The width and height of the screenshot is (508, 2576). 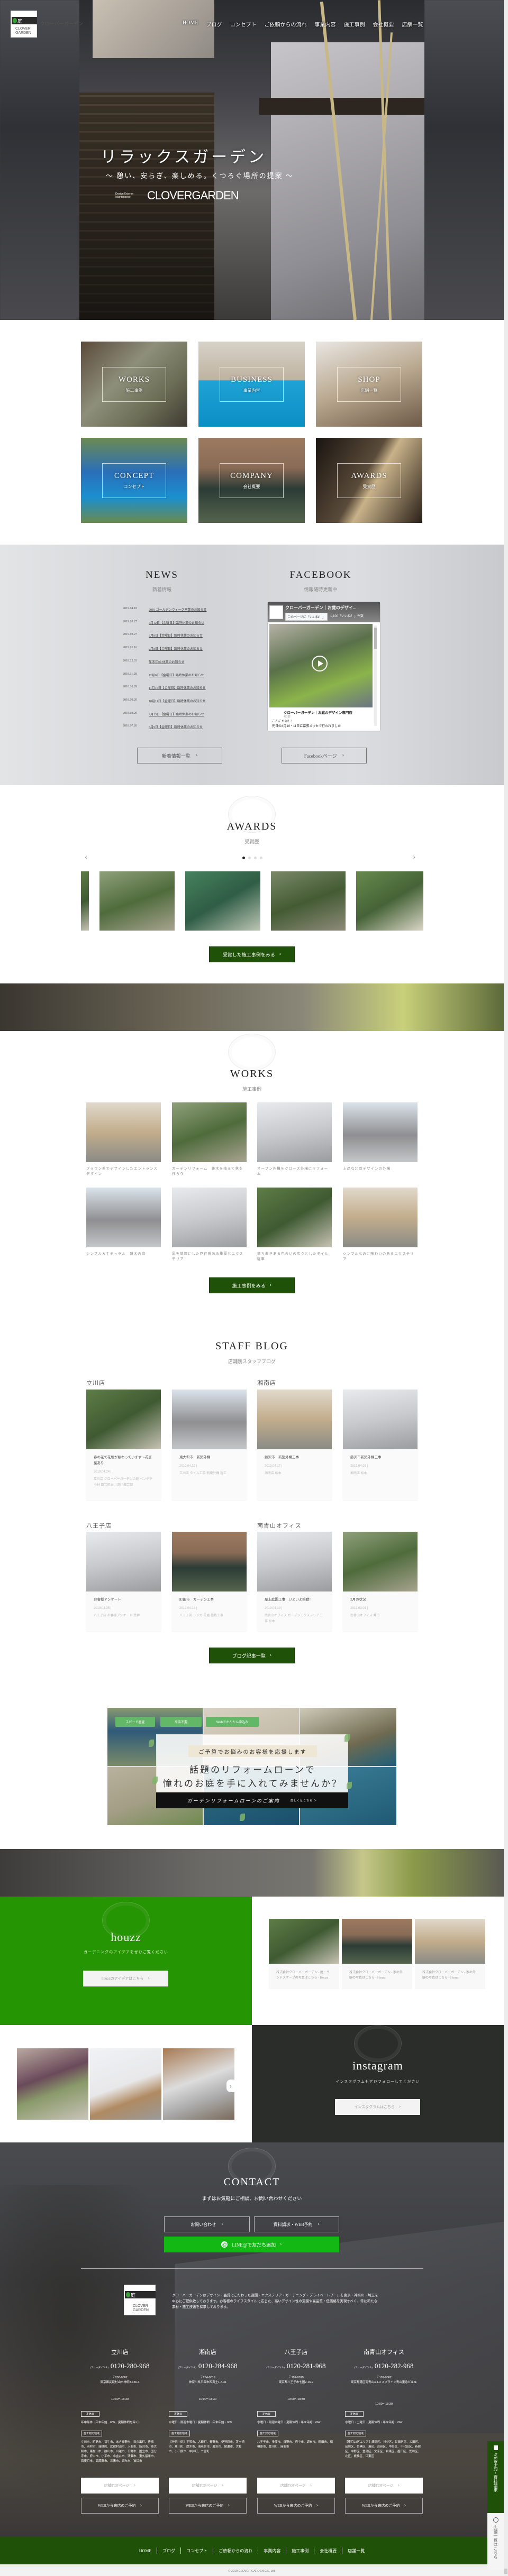 I want to click on line-add-friend-button: @ LINE@で友だち追加 ›, so click(x=251, y=2244).